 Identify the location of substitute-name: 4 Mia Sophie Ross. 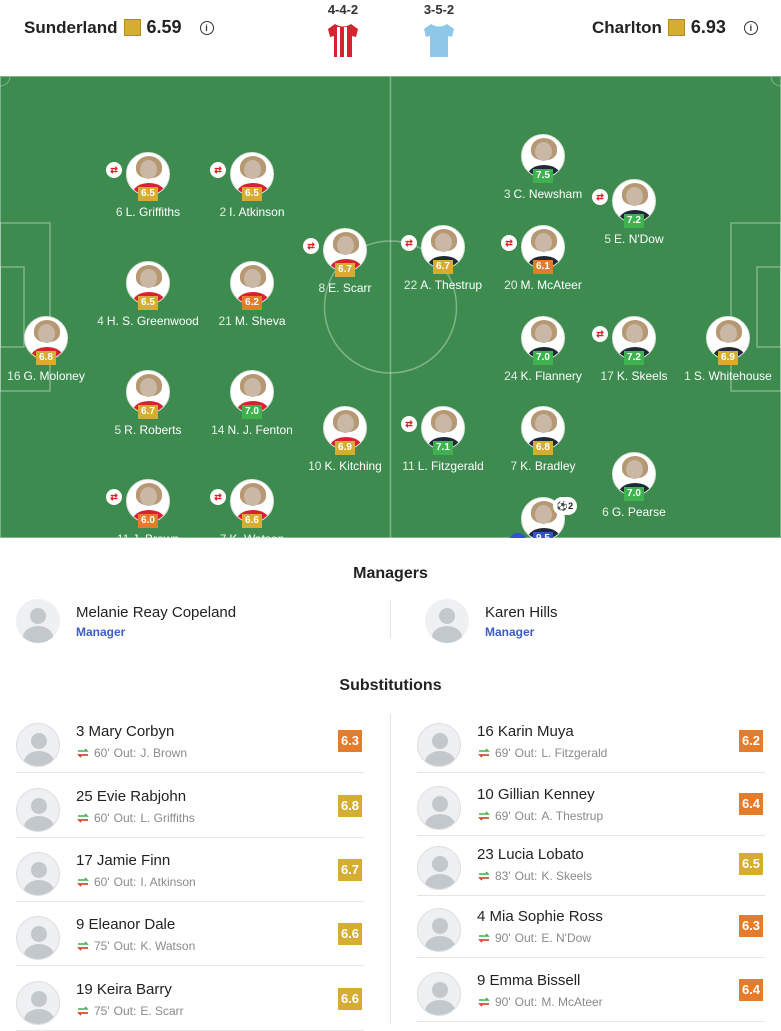
(540, 916).